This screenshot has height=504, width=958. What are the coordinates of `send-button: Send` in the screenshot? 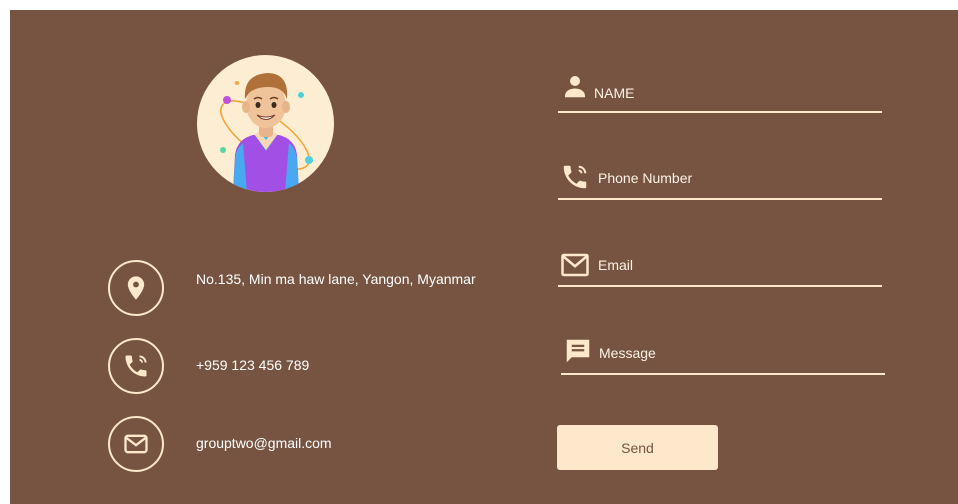 It's located at (637, 447).